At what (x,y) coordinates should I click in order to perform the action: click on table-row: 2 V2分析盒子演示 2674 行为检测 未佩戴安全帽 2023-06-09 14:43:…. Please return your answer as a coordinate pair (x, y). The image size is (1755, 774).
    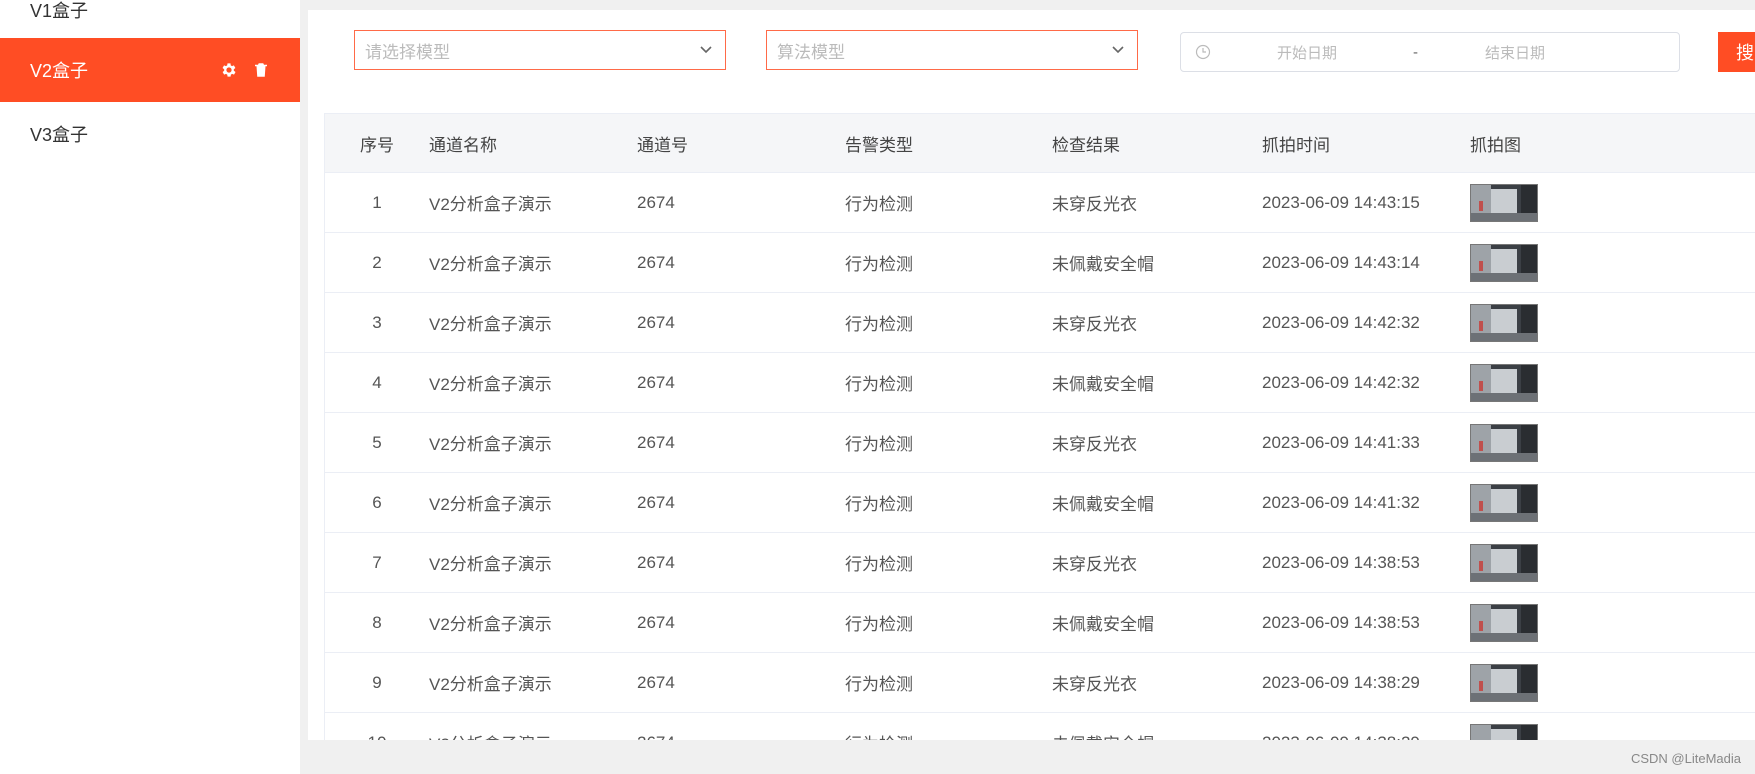
    Looking at the image, I should click on (1039, 263).